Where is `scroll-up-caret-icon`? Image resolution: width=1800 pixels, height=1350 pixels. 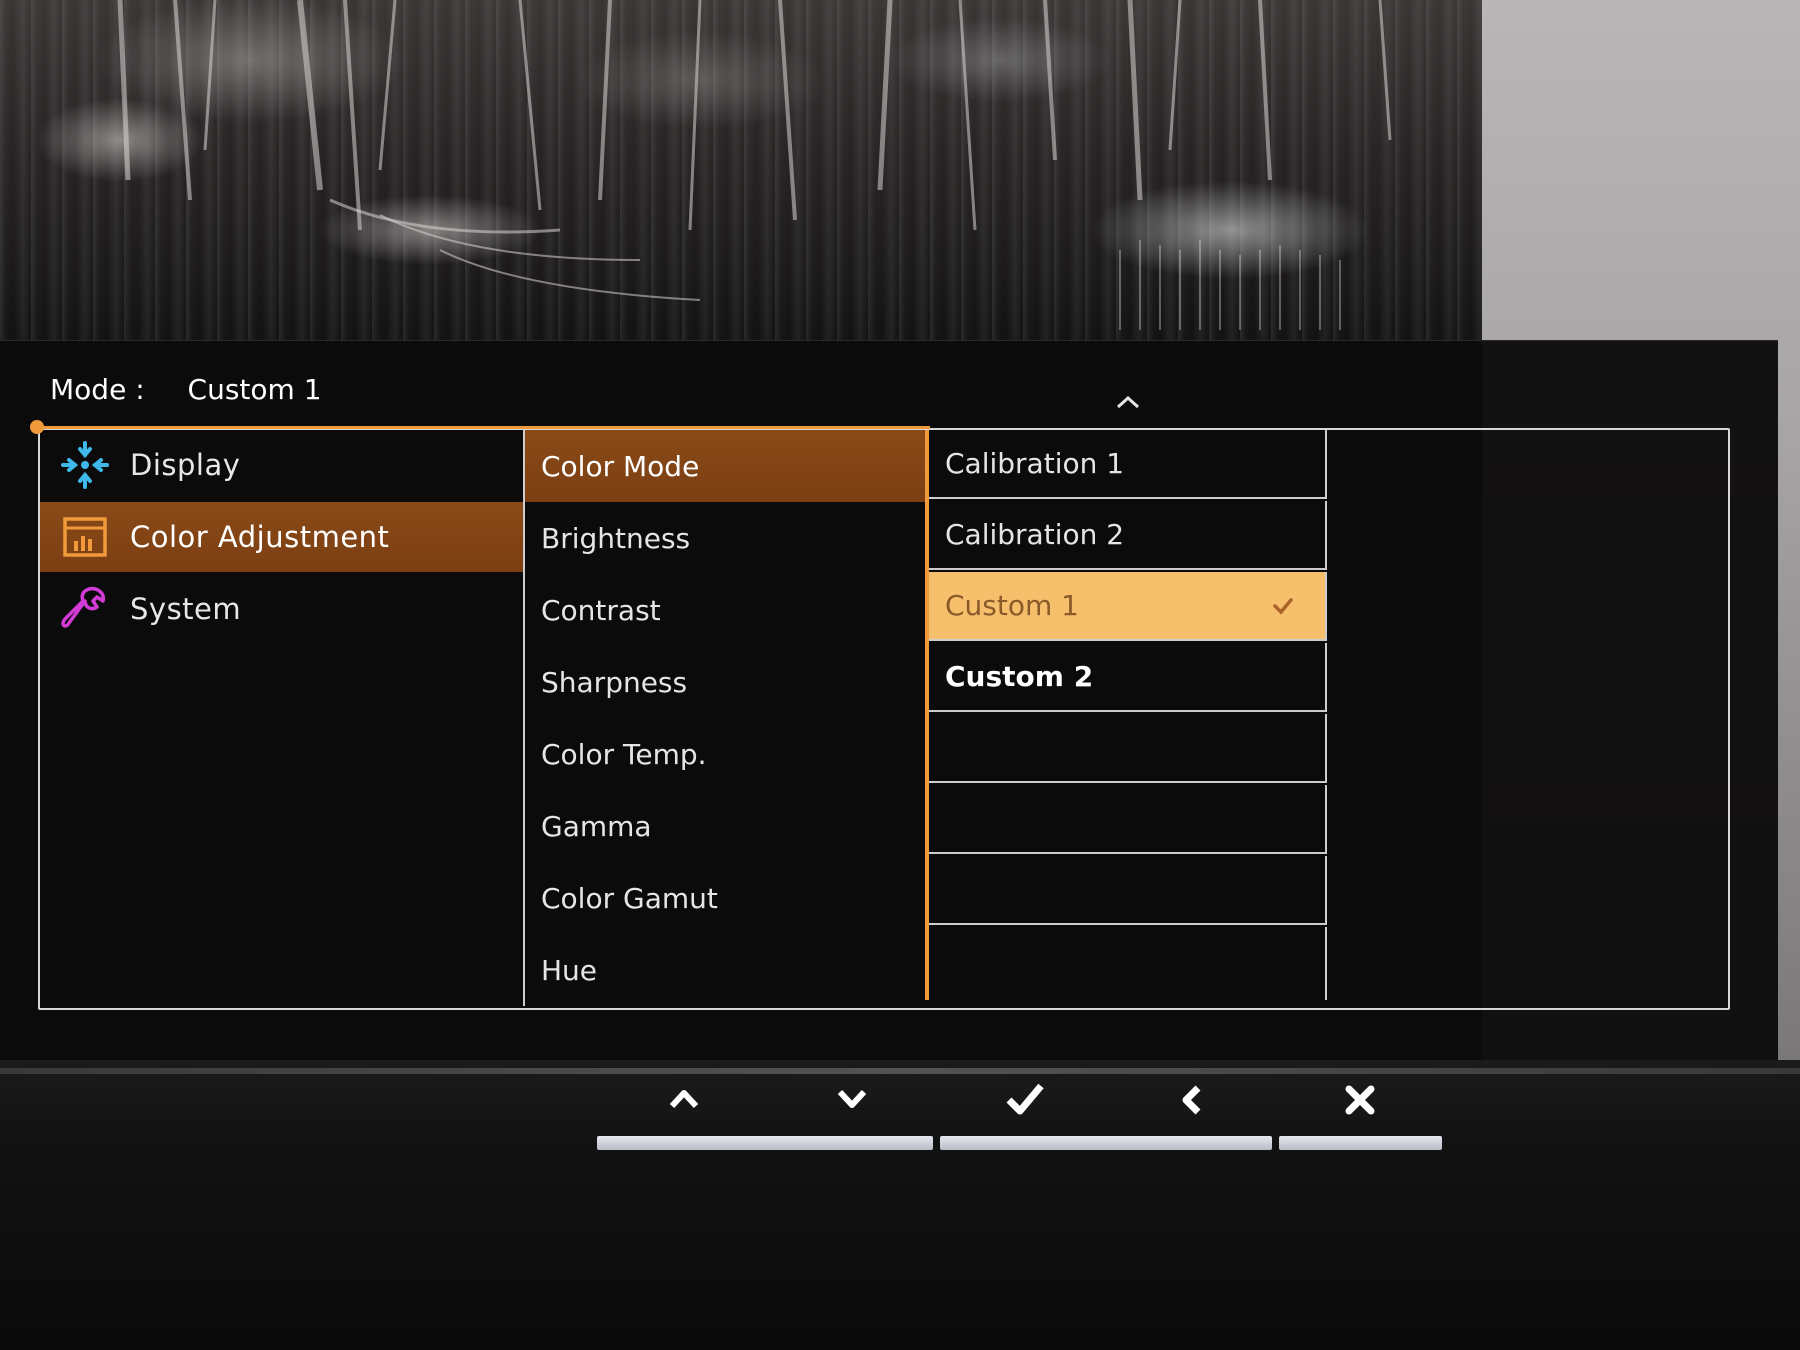 scroll-up-caret-icon is located at coordinates (1128, 402).